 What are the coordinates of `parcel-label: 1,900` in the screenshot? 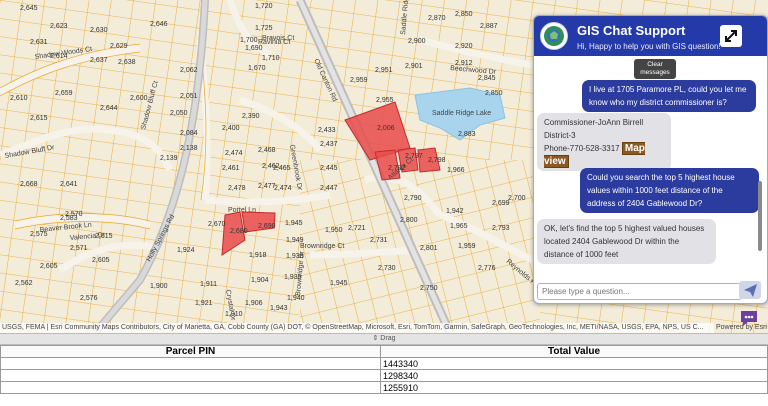 It's located at (159, 286).